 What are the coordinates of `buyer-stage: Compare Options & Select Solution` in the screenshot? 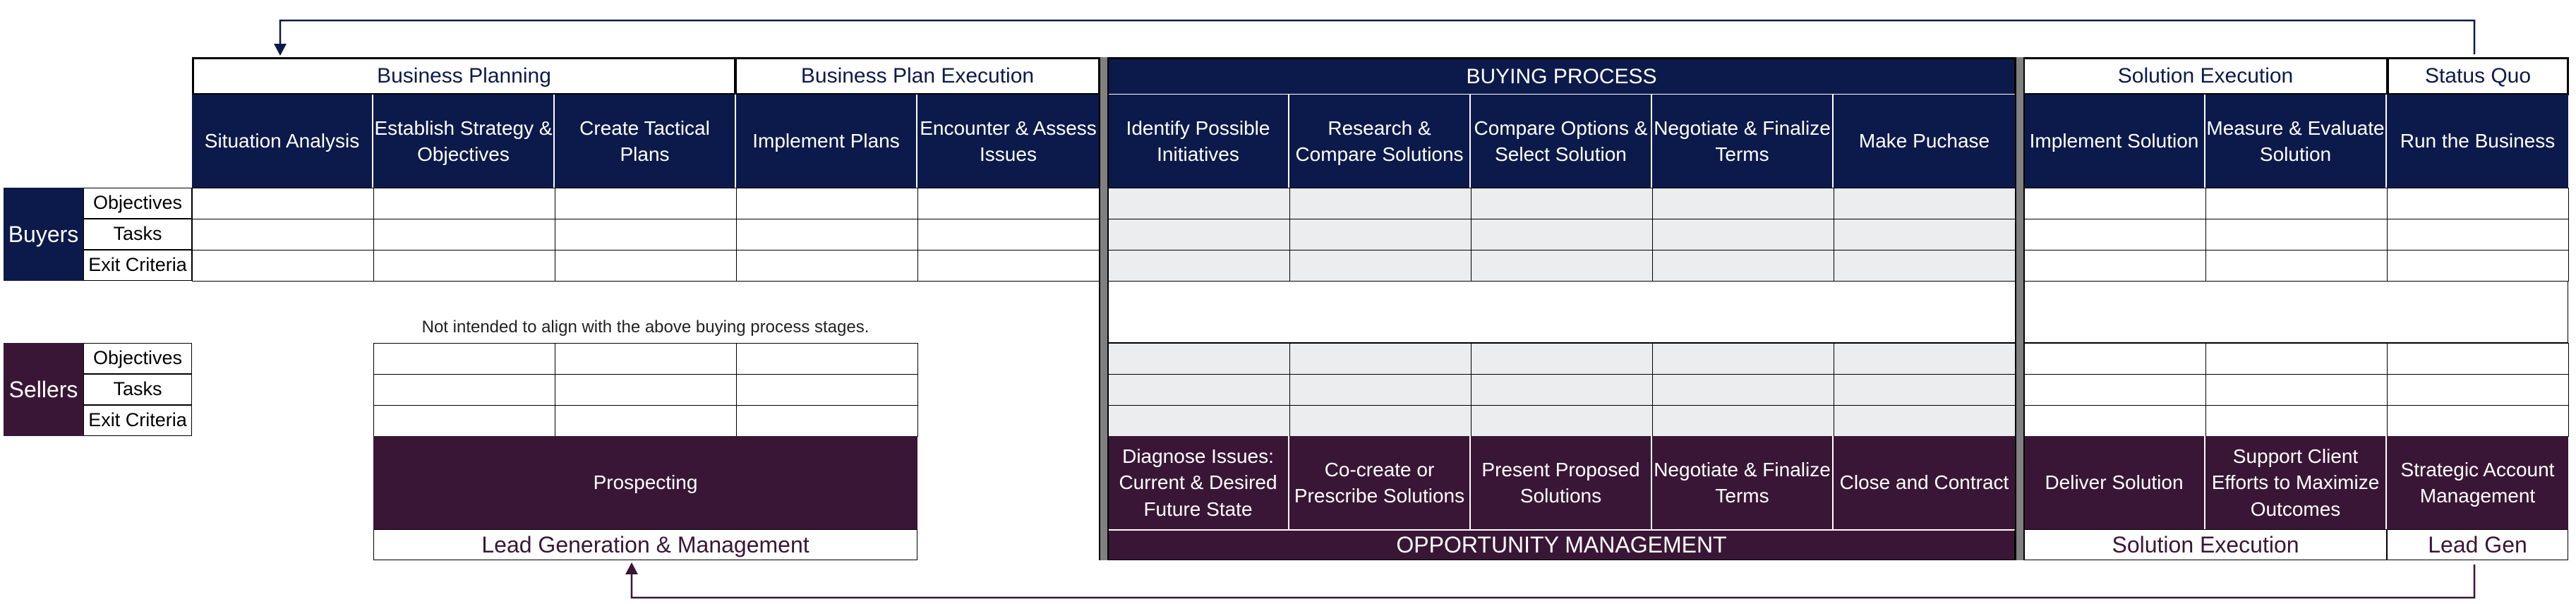 It's located at (1561, 141).